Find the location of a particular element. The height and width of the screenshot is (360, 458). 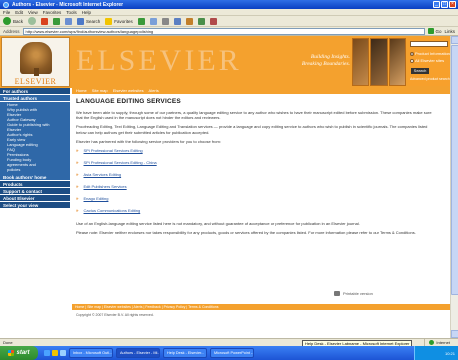

refresh-icon is located at coordinates (57, 21).